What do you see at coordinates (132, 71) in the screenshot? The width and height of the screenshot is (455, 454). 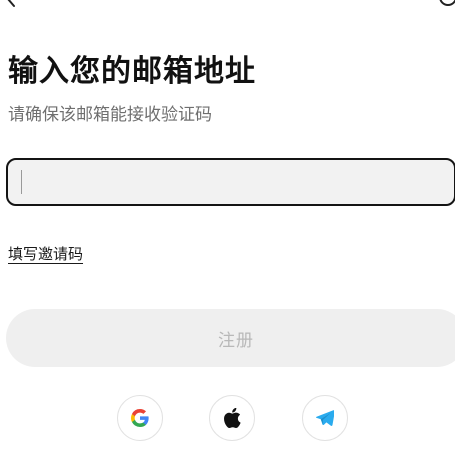 I see `page-title: 输入您的邮箱地址` at bounding box center [132, 71].